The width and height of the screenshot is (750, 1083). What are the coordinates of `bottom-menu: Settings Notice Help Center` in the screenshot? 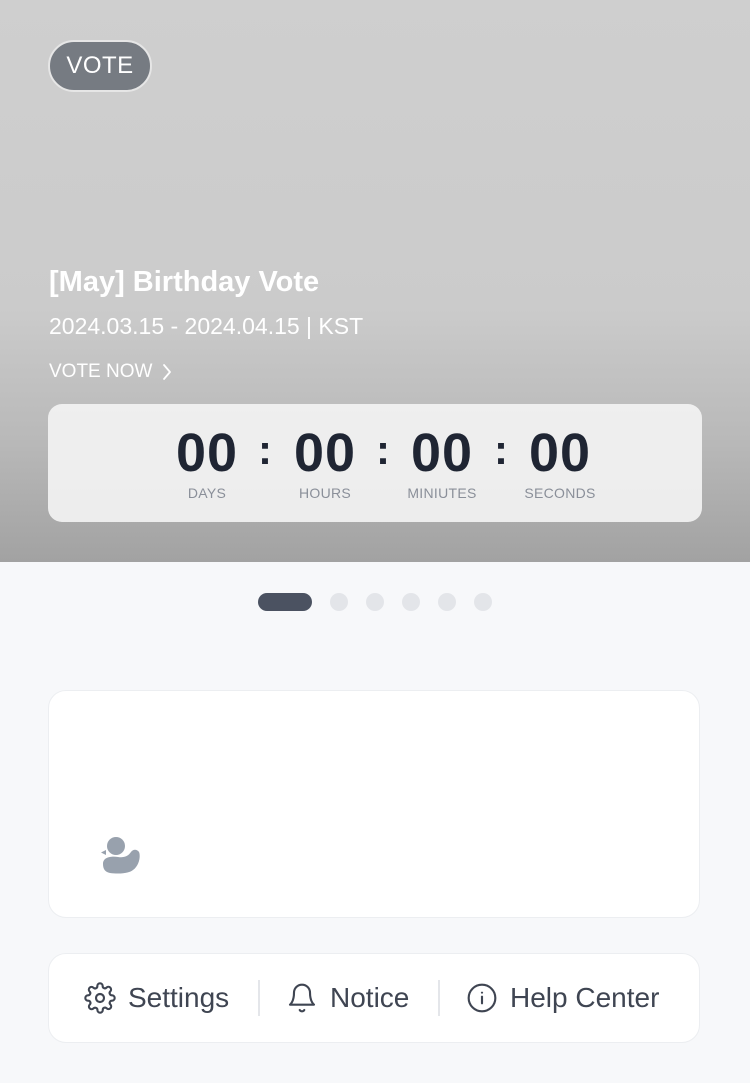 It's located at (374, 998).